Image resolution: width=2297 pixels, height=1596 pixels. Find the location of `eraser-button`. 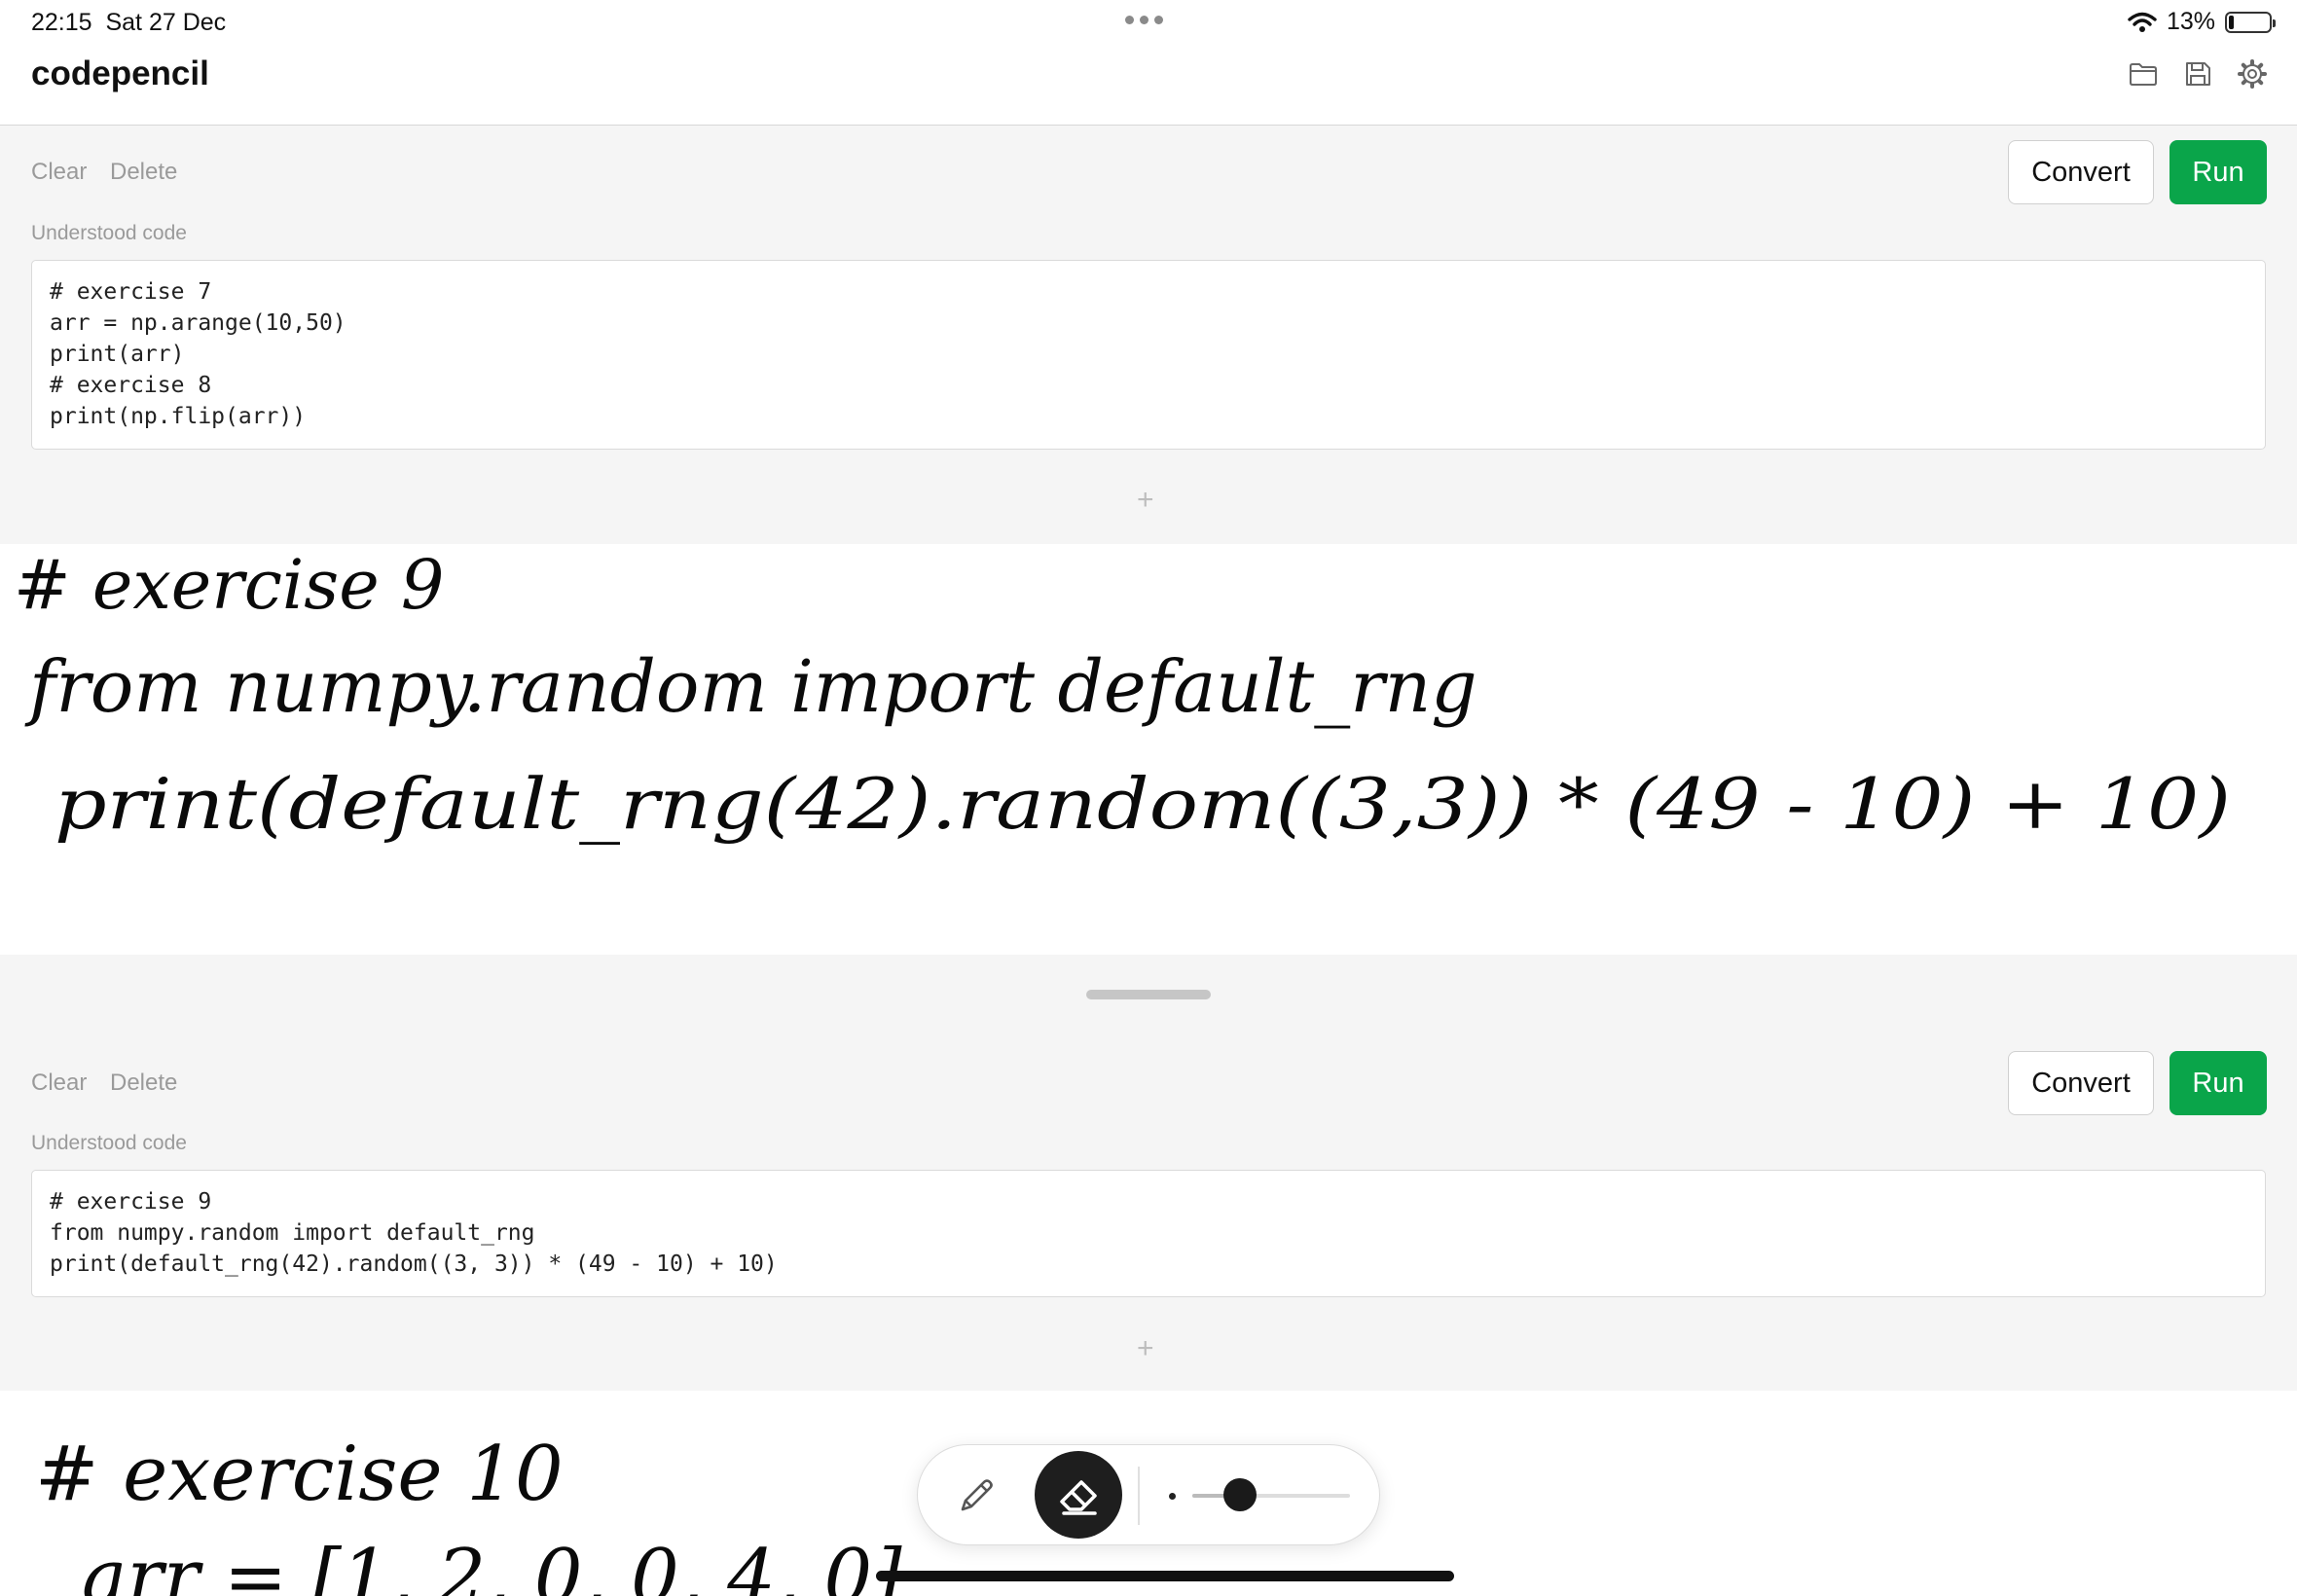

eraser-button is located at coordinates (1079, 1495).